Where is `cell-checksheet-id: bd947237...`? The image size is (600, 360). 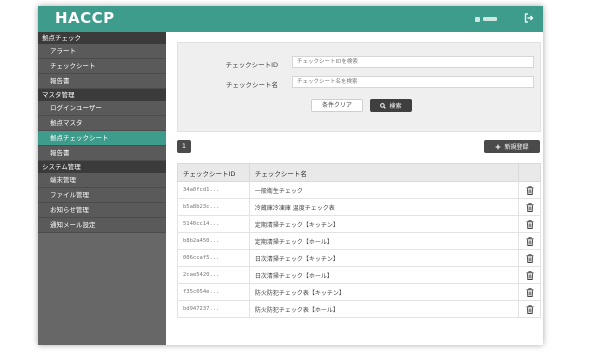 cell-checksheet-id: bd947237... is located at coordinates (213, 309).